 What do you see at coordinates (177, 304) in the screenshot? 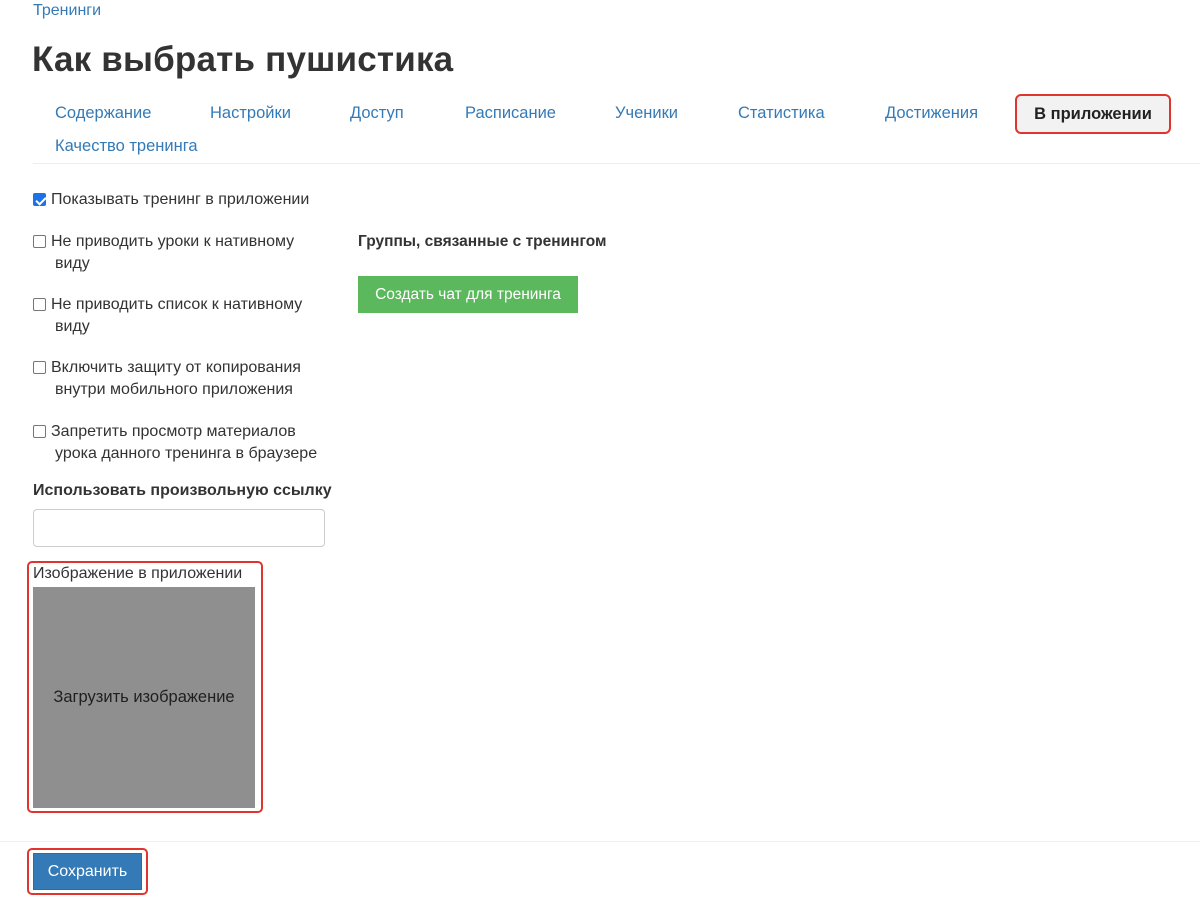
I see `option-label: Не приводить список к нативному` at bounding box center [177, 304].